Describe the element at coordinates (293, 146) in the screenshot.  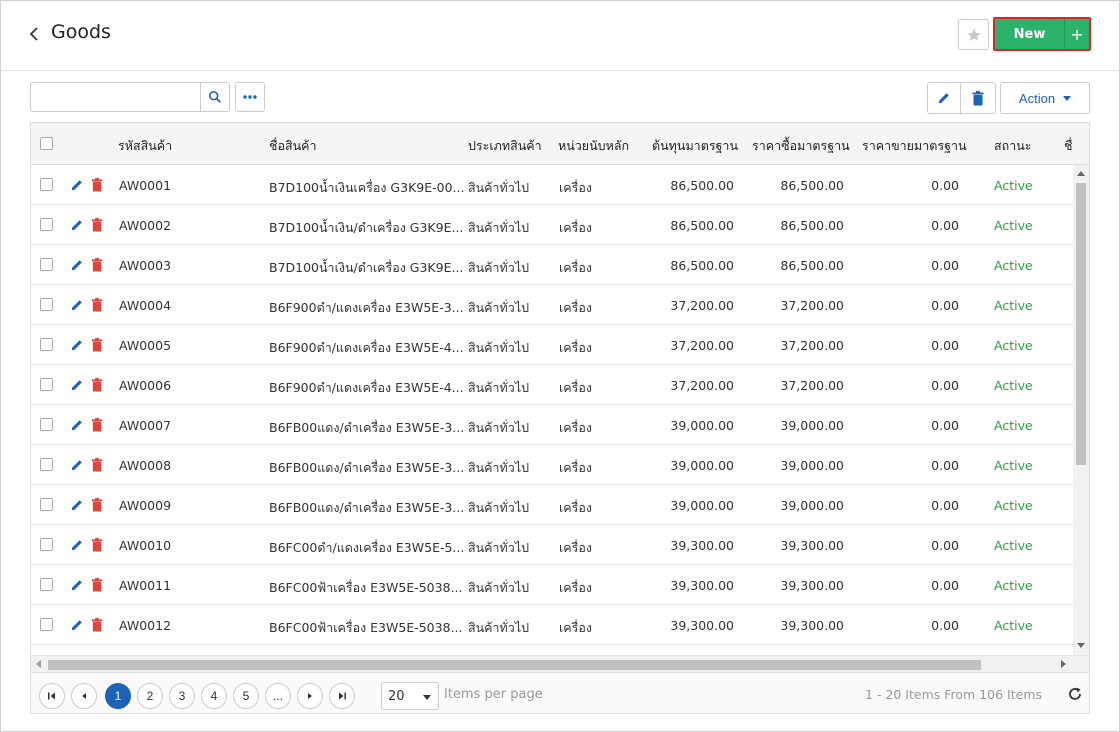
I see `col-header-name: ชื่อสินค้า` at that location.